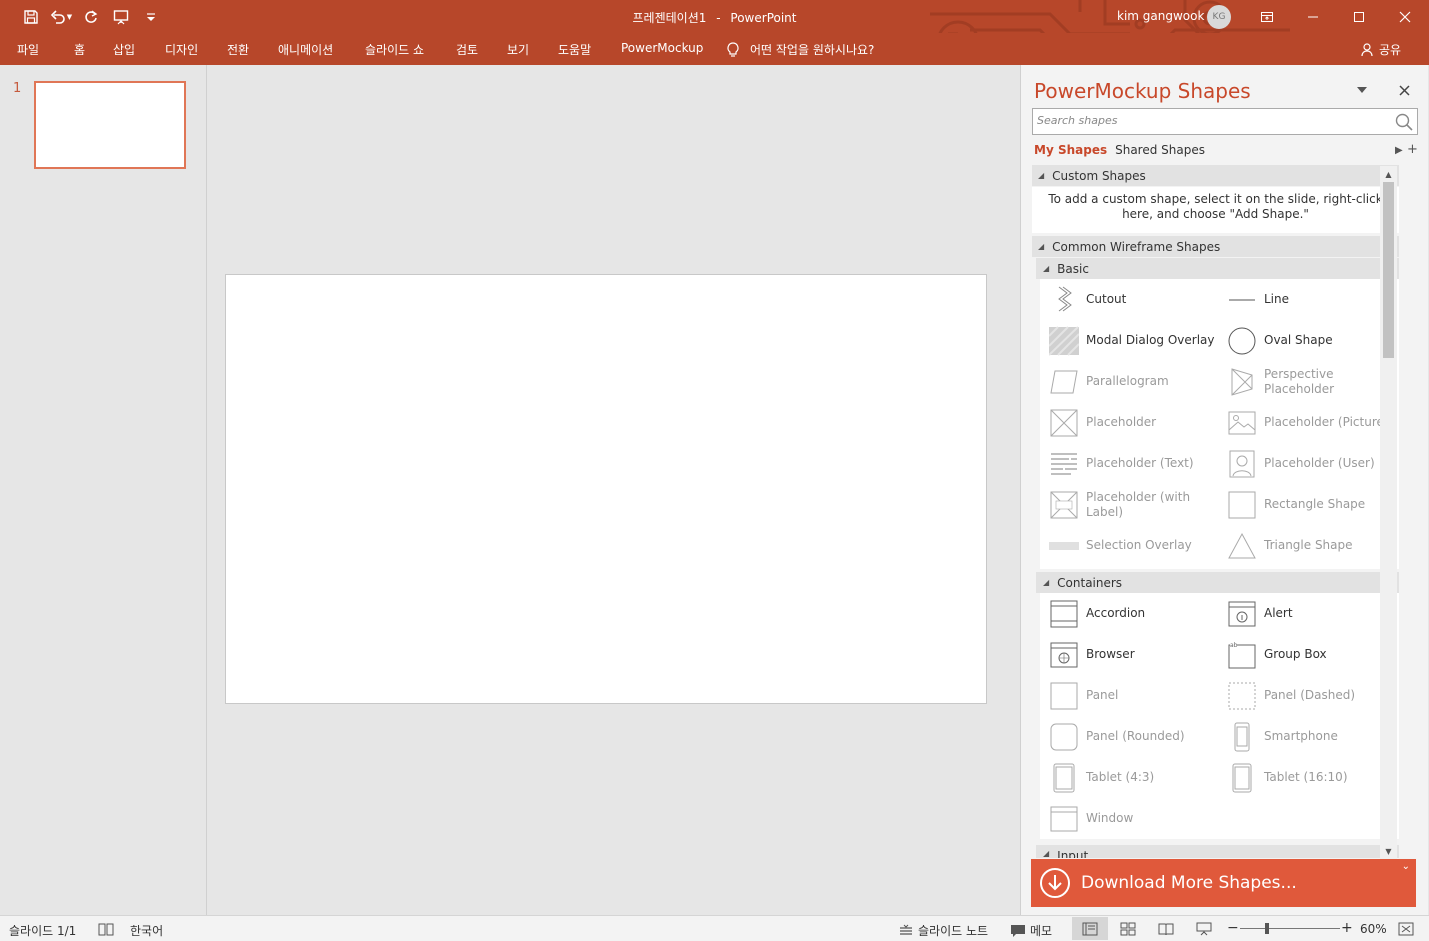  Describe the element at coordinates (1129, 777) in the screenshot. I see `shape-tablet-4-3: Tablet (4:3)` at that location.